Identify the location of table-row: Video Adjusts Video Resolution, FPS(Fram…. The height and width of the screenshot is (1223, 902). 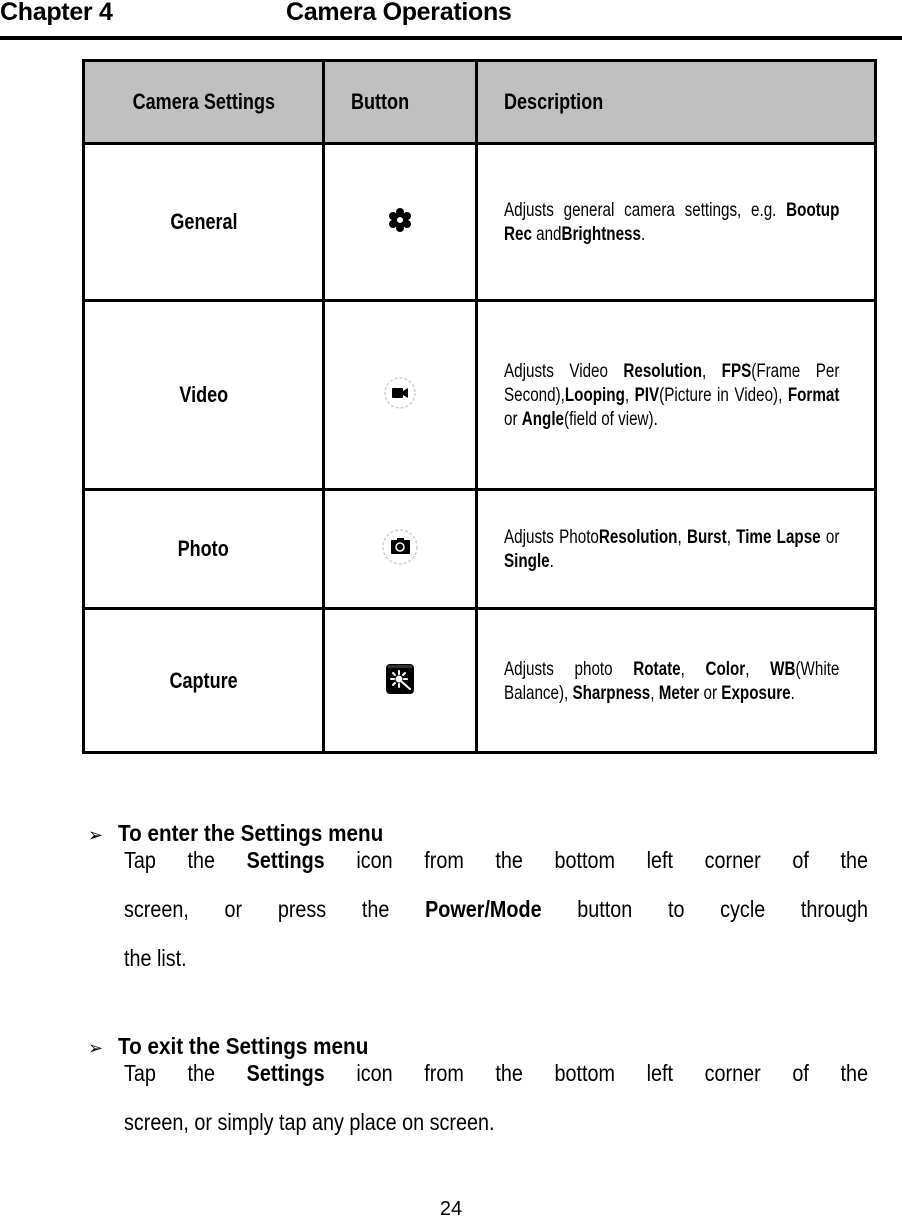
(479, 395).